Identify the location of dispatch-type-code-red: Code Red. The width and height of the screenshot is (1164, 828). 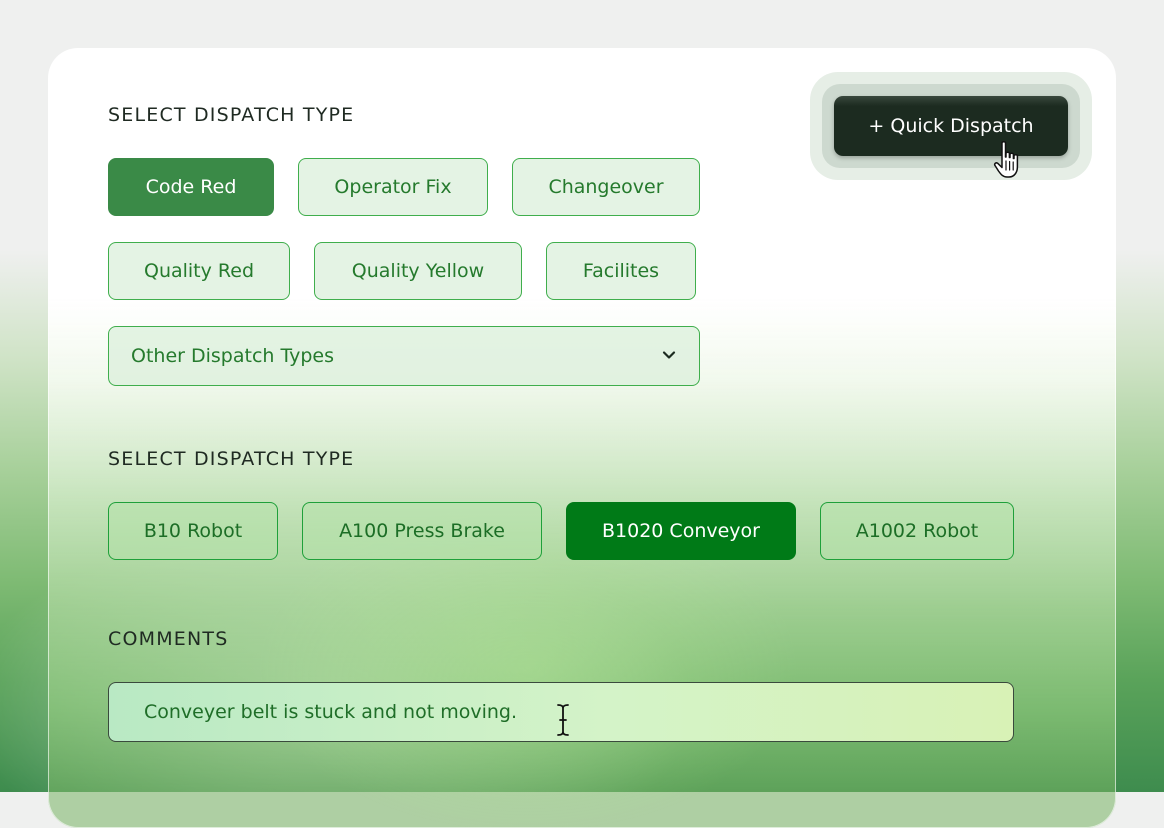
(191, 187).